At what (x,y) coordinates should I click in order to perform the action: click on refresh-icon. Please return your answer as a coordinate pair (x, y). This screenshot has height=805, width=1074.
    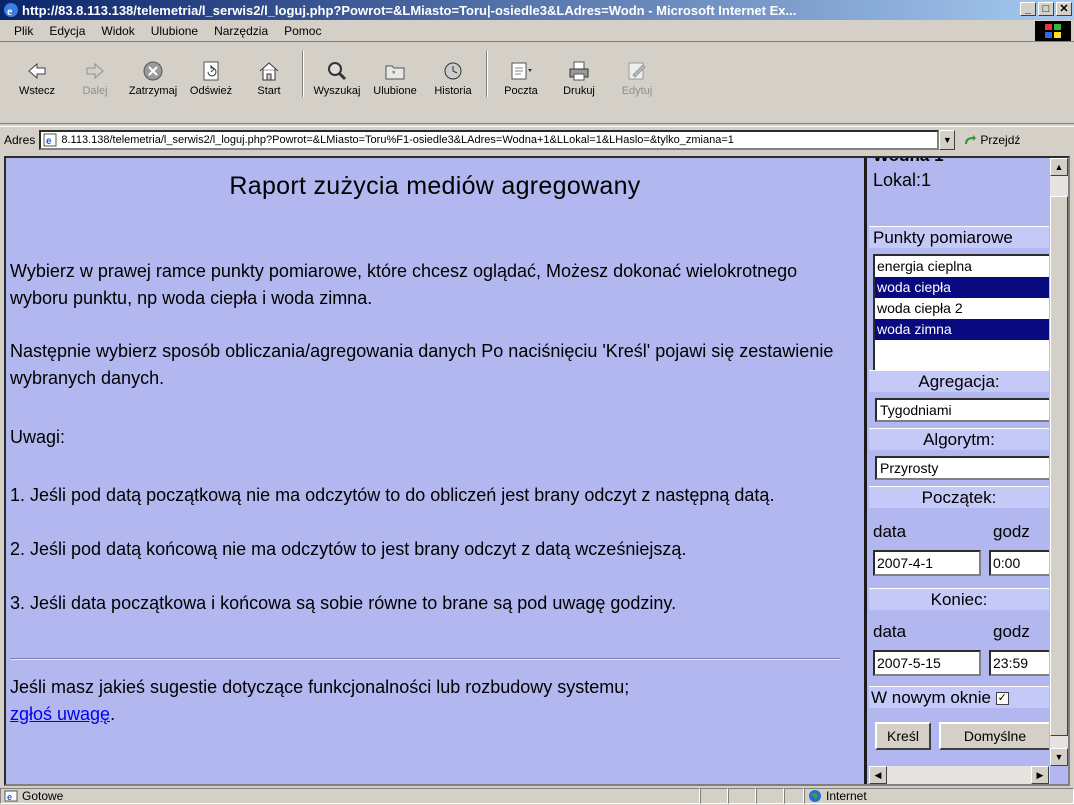
    Looking at the image, I should click on (211, 71).